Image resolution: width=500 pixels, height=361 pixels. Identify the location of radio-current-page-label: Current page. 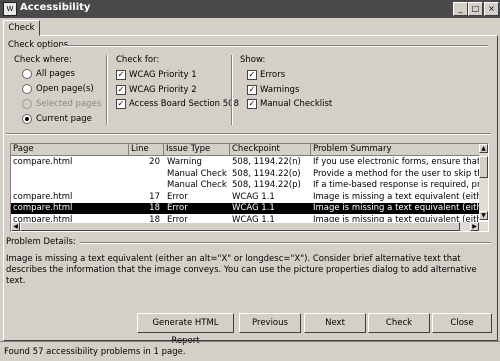
(64, 119).